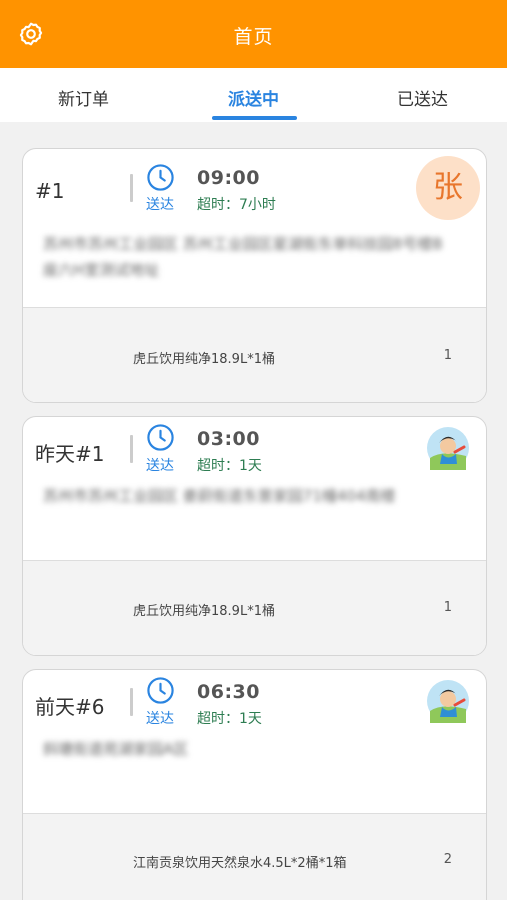  What do you see at coordinates (70, 454) in the screenshot?
I see `order-number: 昨天#1` at bounding box center [70, 454].